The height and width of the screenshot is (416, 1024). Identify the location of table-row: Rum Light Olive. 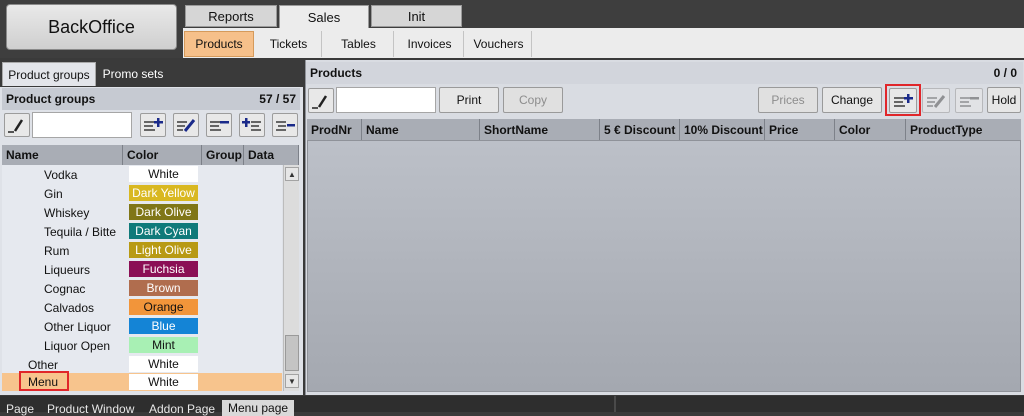
(142, 250).